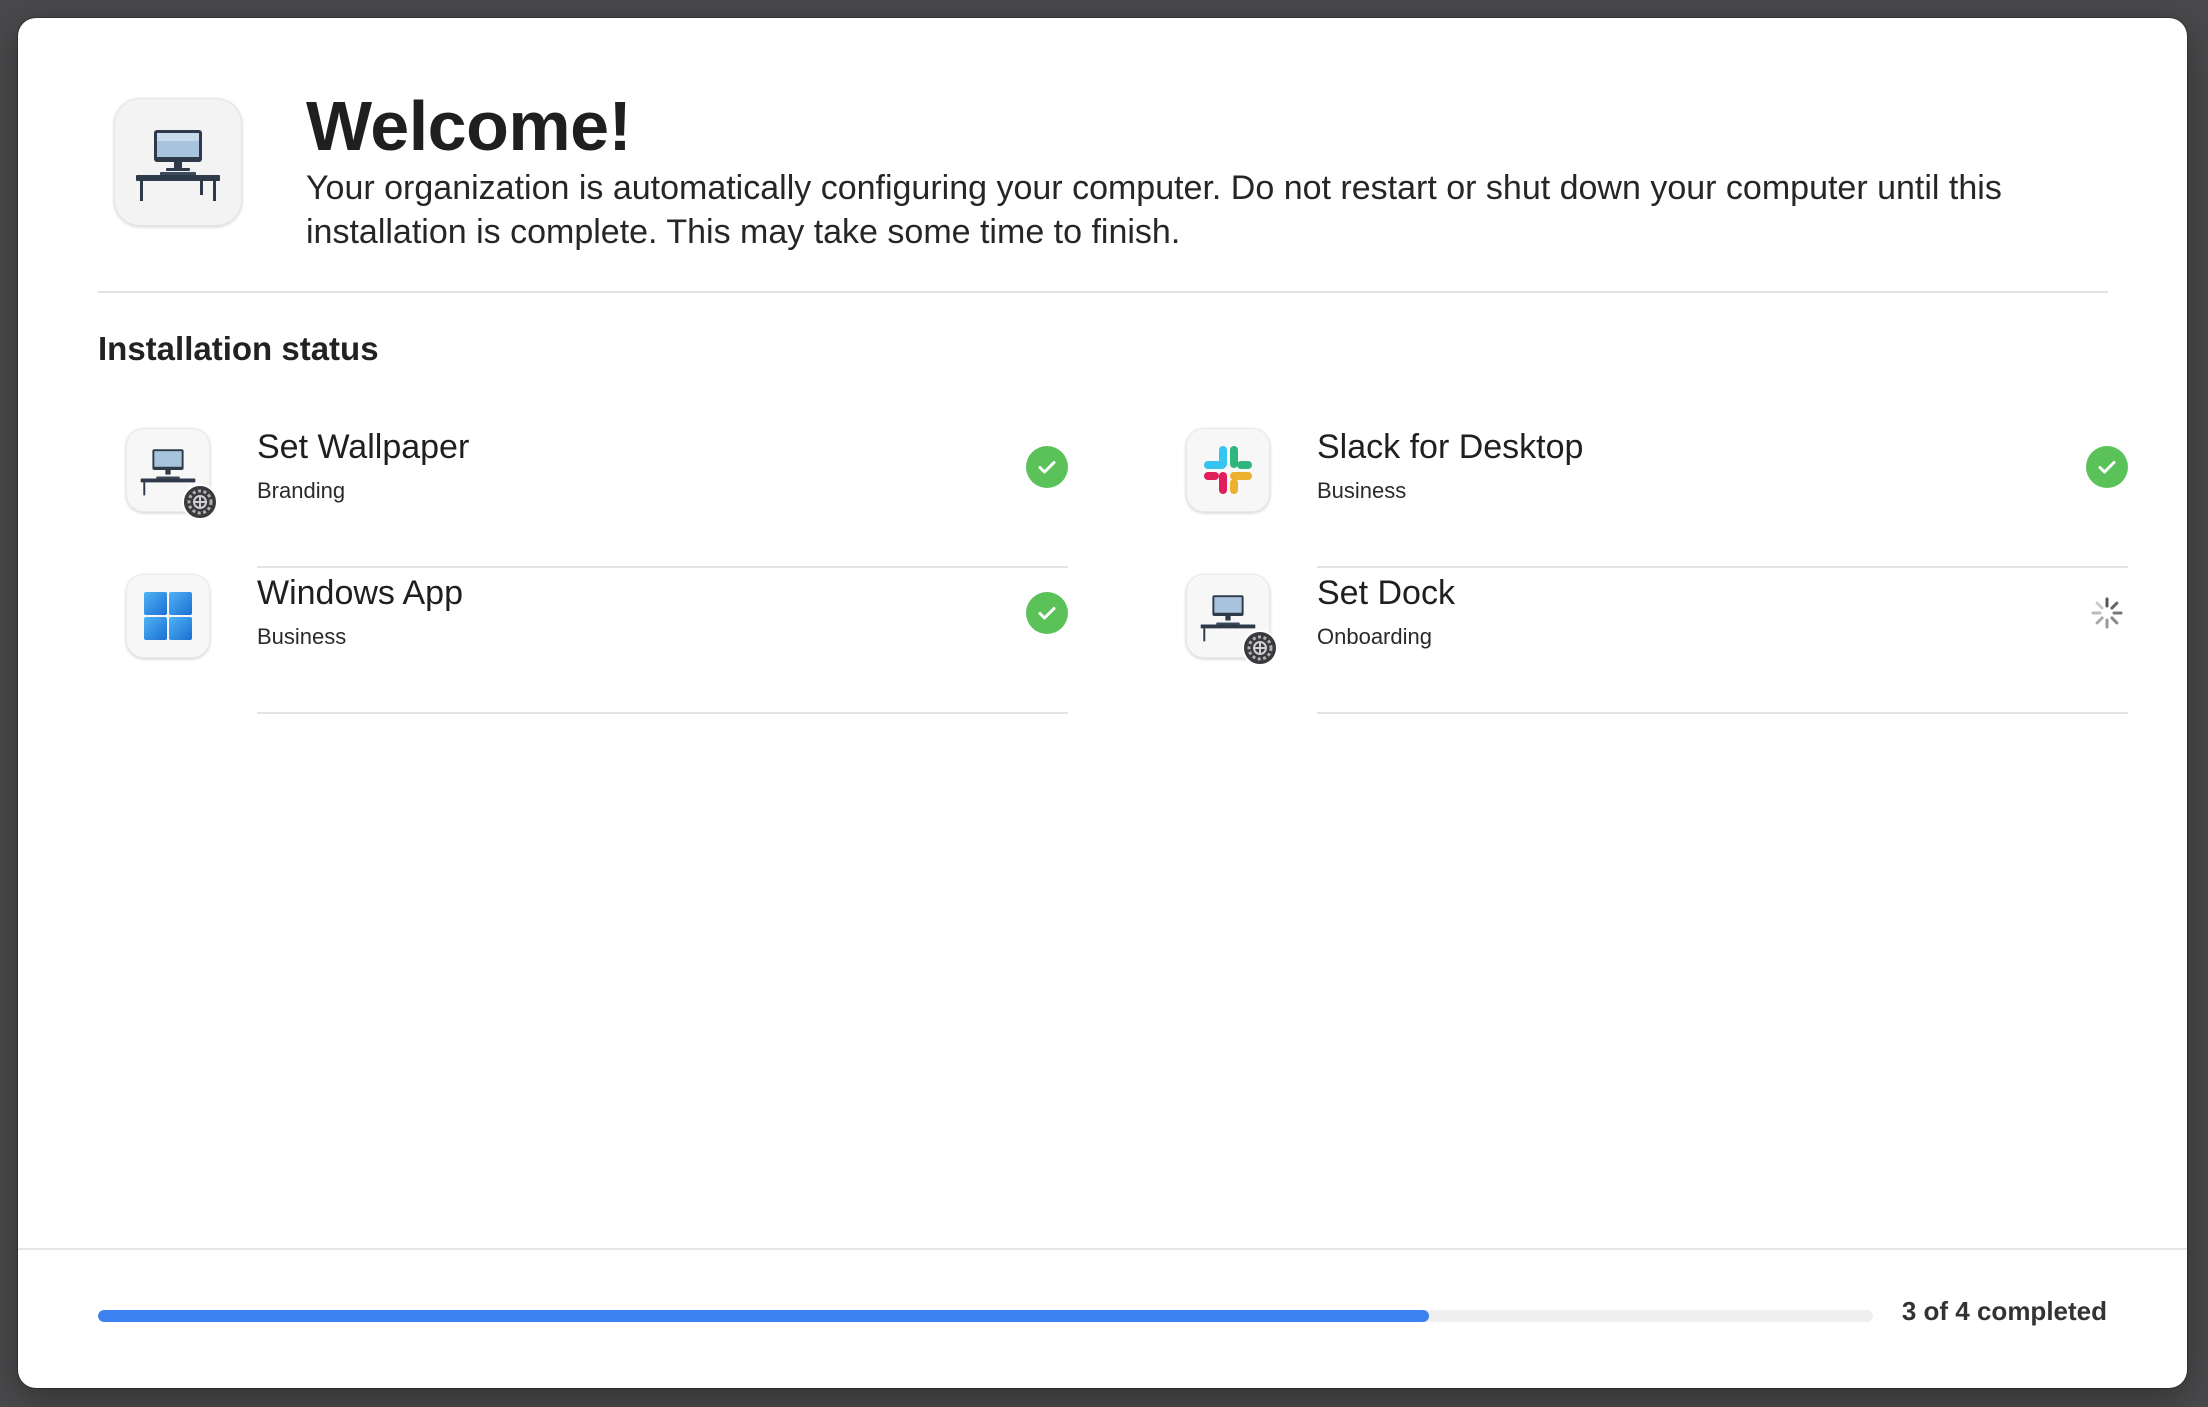  I want to click on list-item: Set Dock Onboarding, so click(1653, 641).